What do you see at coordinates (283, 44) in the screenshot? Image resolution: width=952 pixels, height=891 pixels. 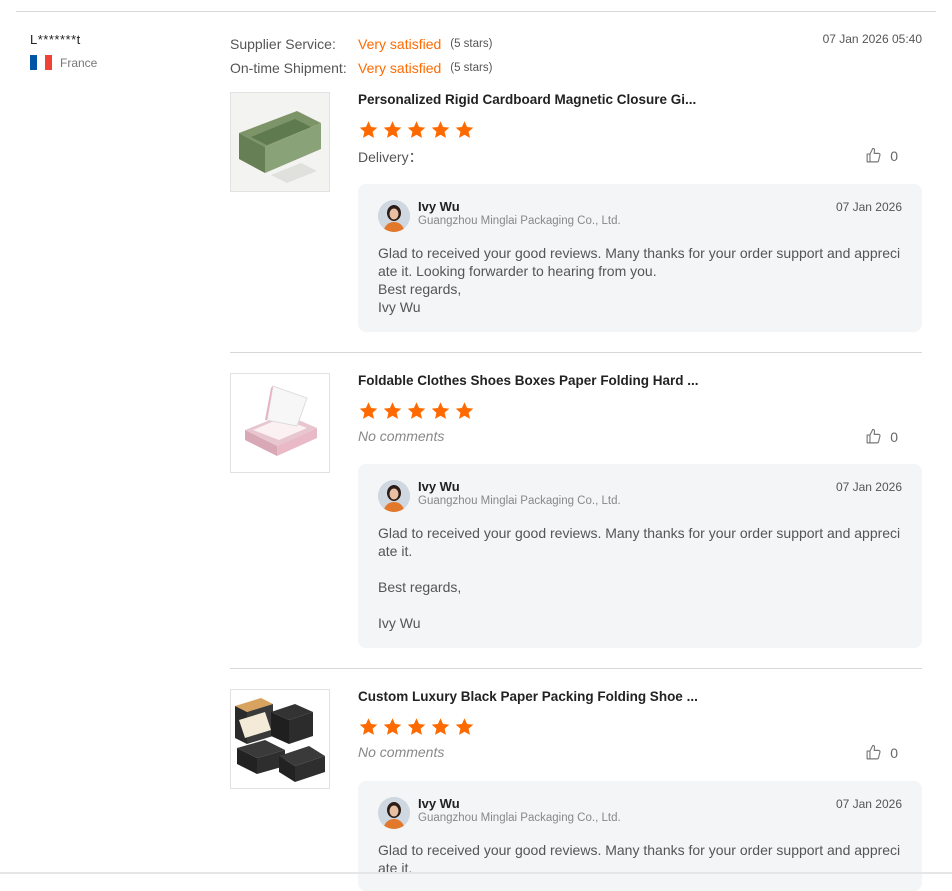 I see `supplier-service-label: Supplier Service:` at bounding box center [283, 44].